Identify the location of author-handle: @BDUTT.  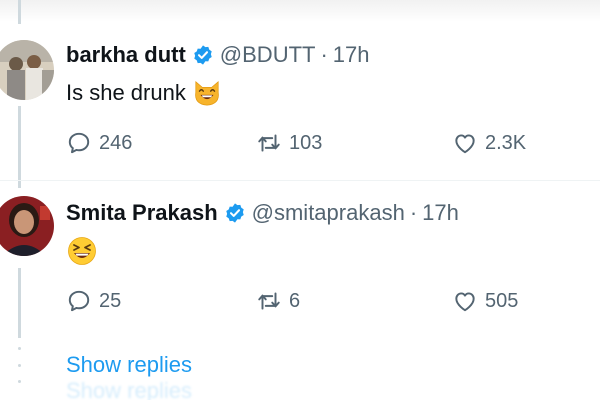
(268, 55).